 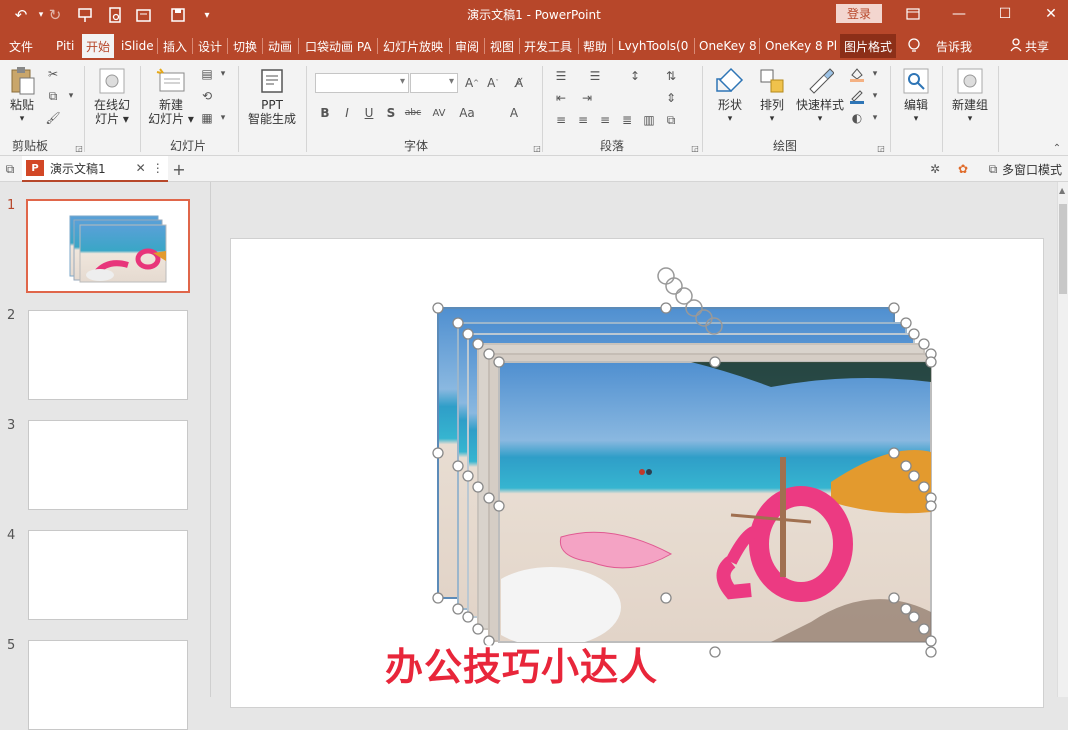 What do you see at coordinates (178, 15) in the screenshot?
I see `save-icon` at bounding box center [178, 15].